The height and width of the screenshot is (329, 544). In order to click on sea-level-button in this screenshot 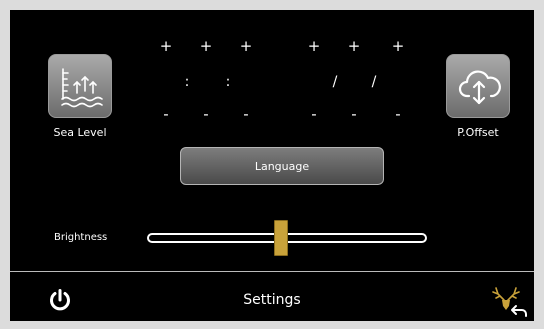, I will do `click(80, 86)`.